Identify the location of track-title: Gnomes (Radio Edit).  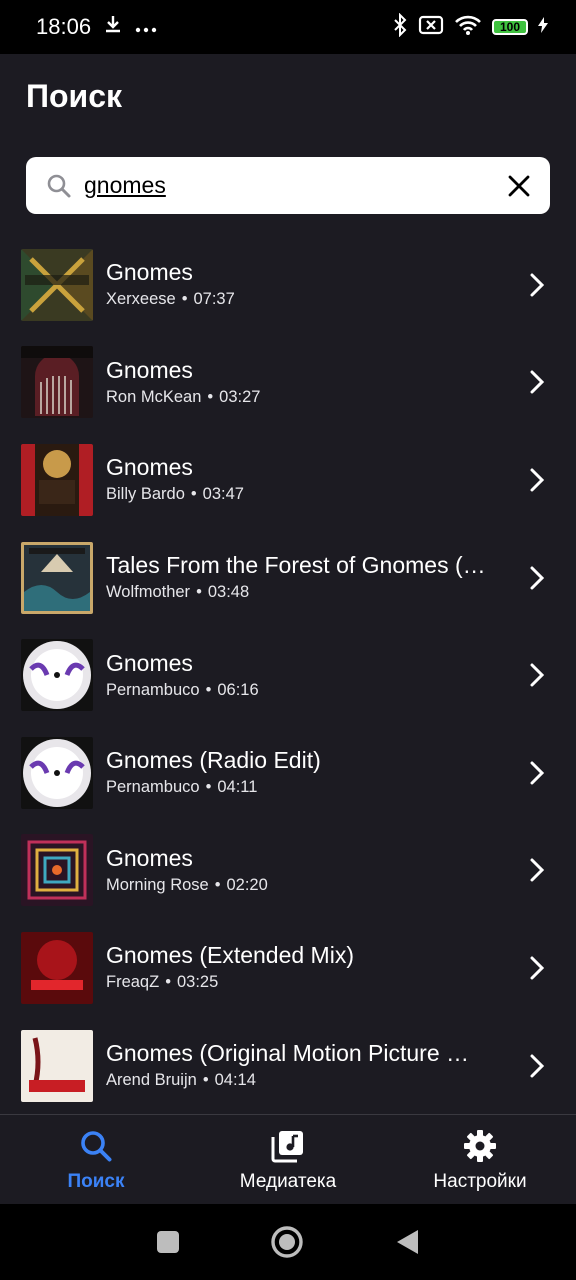
(213, 760).